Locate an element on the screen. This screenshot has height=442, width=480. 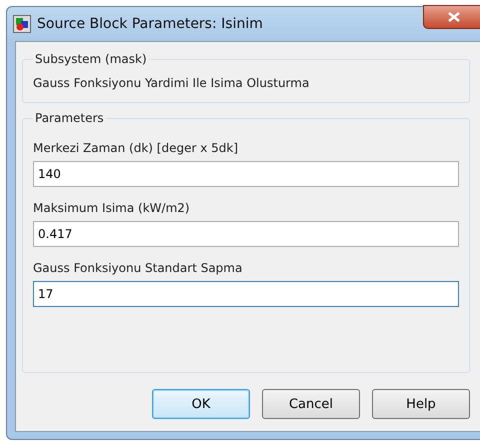
field-label: Maksimum Isima (kW/m2) is located at coordinates (112, 208).